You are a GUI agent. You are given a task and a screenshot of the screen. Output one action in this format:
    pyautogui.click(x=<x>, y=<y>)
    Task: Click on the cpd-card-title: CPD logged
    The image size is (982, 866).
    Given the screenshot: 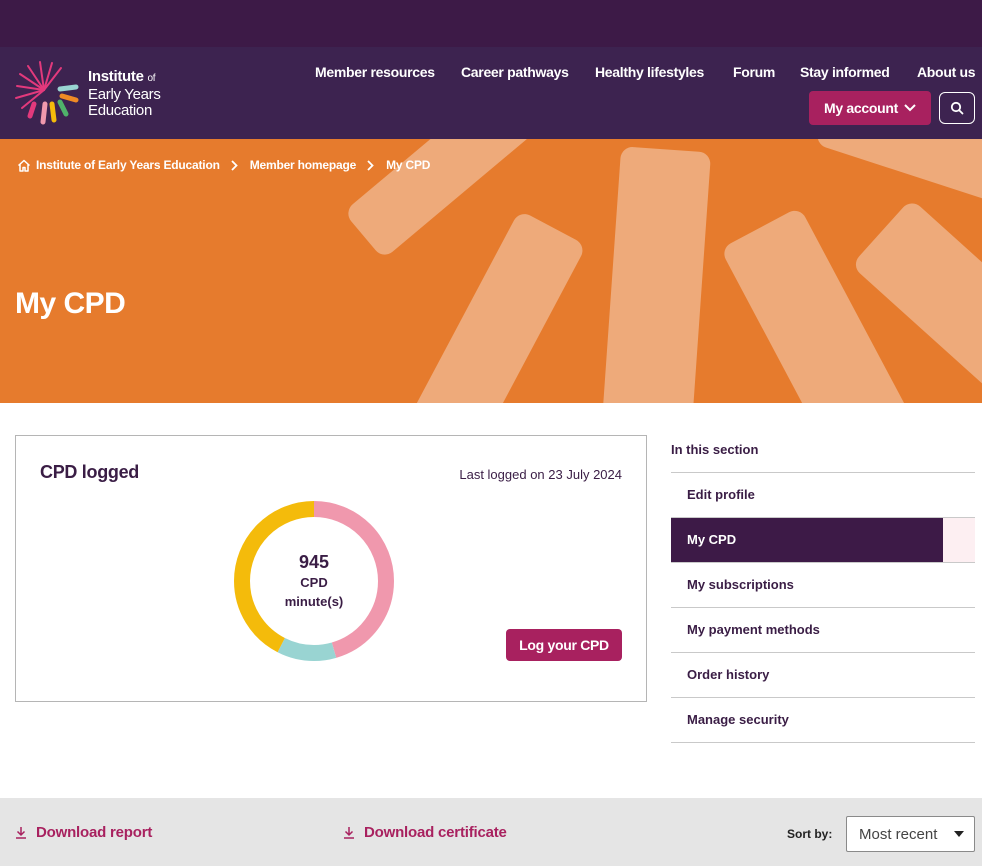 What is the action you would take?
    pyautogui.click(x=89, y=472)
    